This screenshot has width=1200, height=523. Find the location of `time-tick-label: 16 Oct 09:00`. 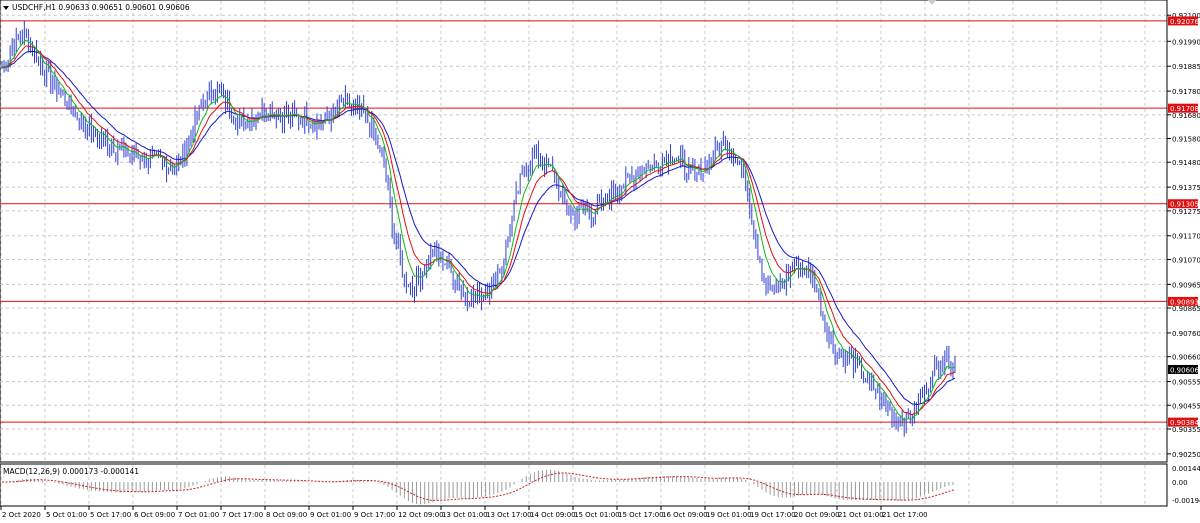

time-tick-label: 16 Oct 09:00 is located at coordinates (685, 515).